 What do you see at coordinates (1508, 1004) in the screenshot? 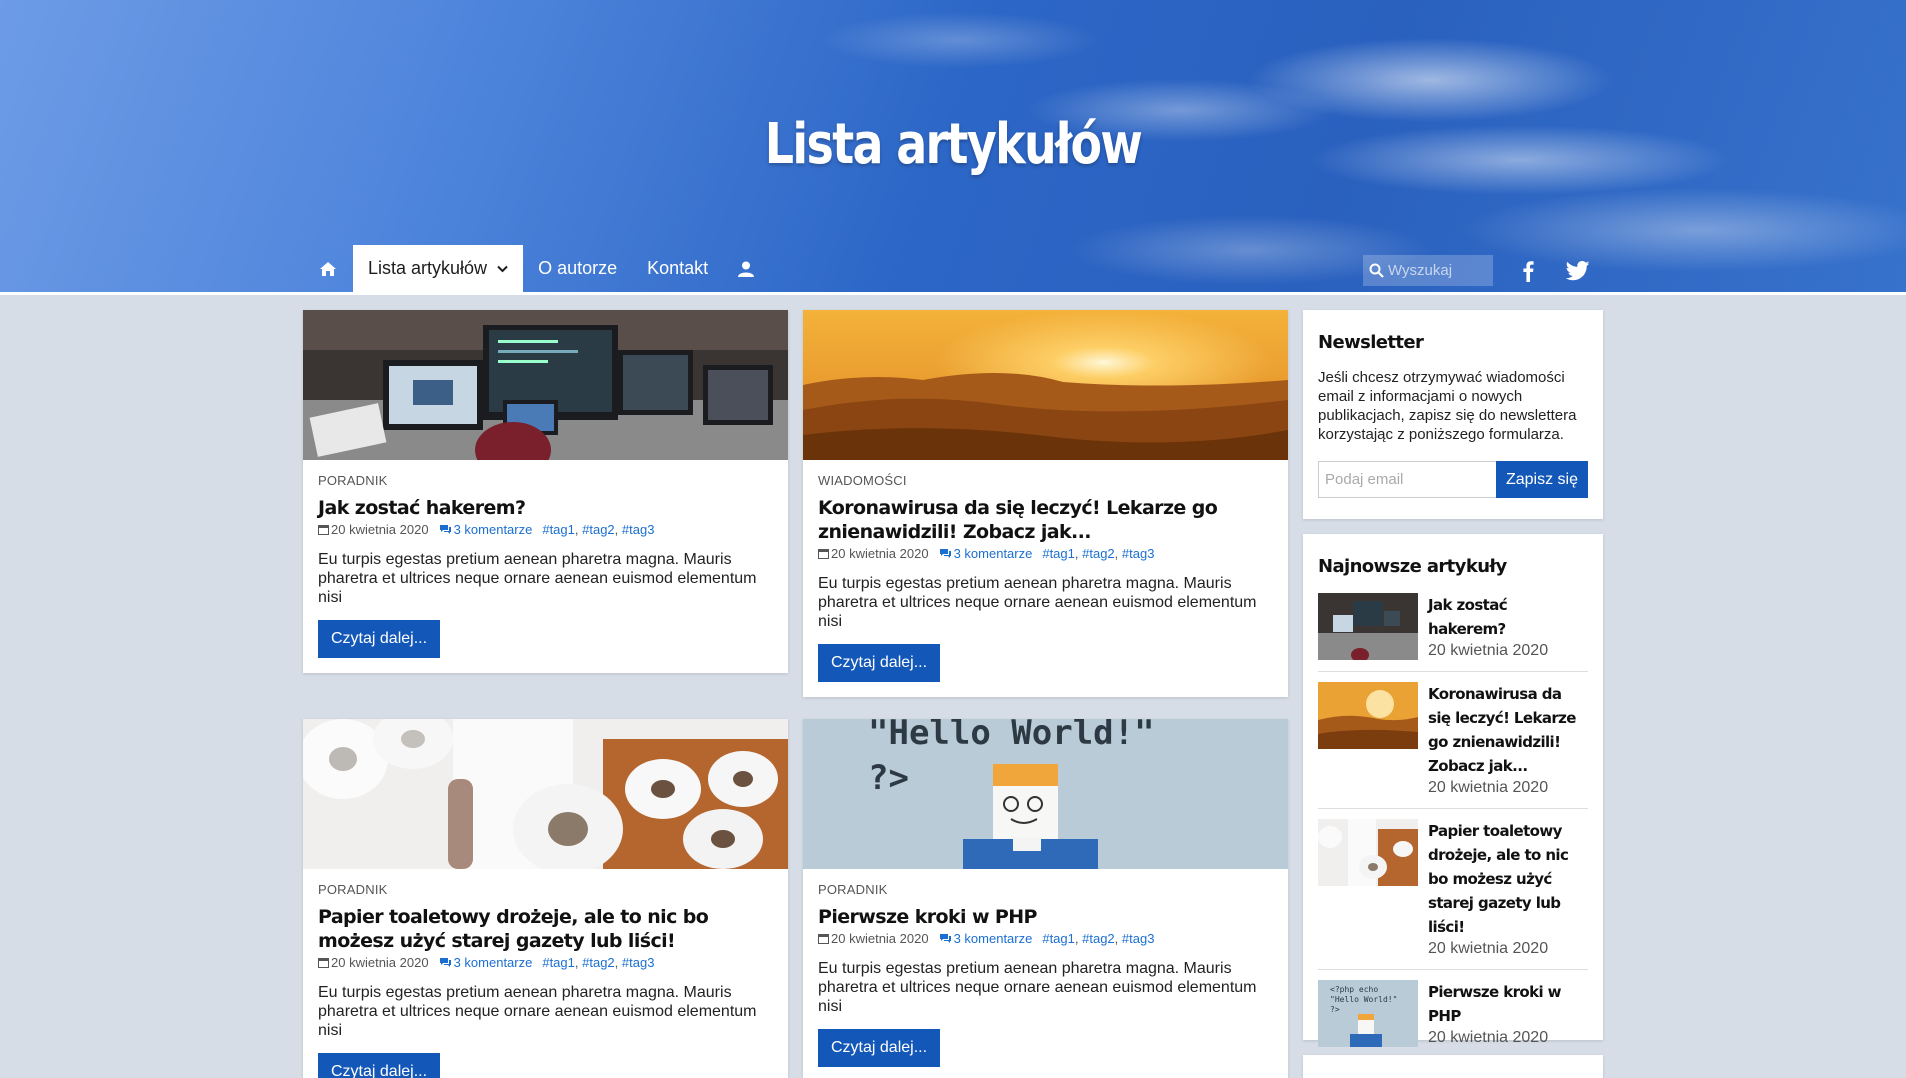
I see `recent-item-title: Pierwsze kroki w PHP` at bounding box center [1508, 1004].